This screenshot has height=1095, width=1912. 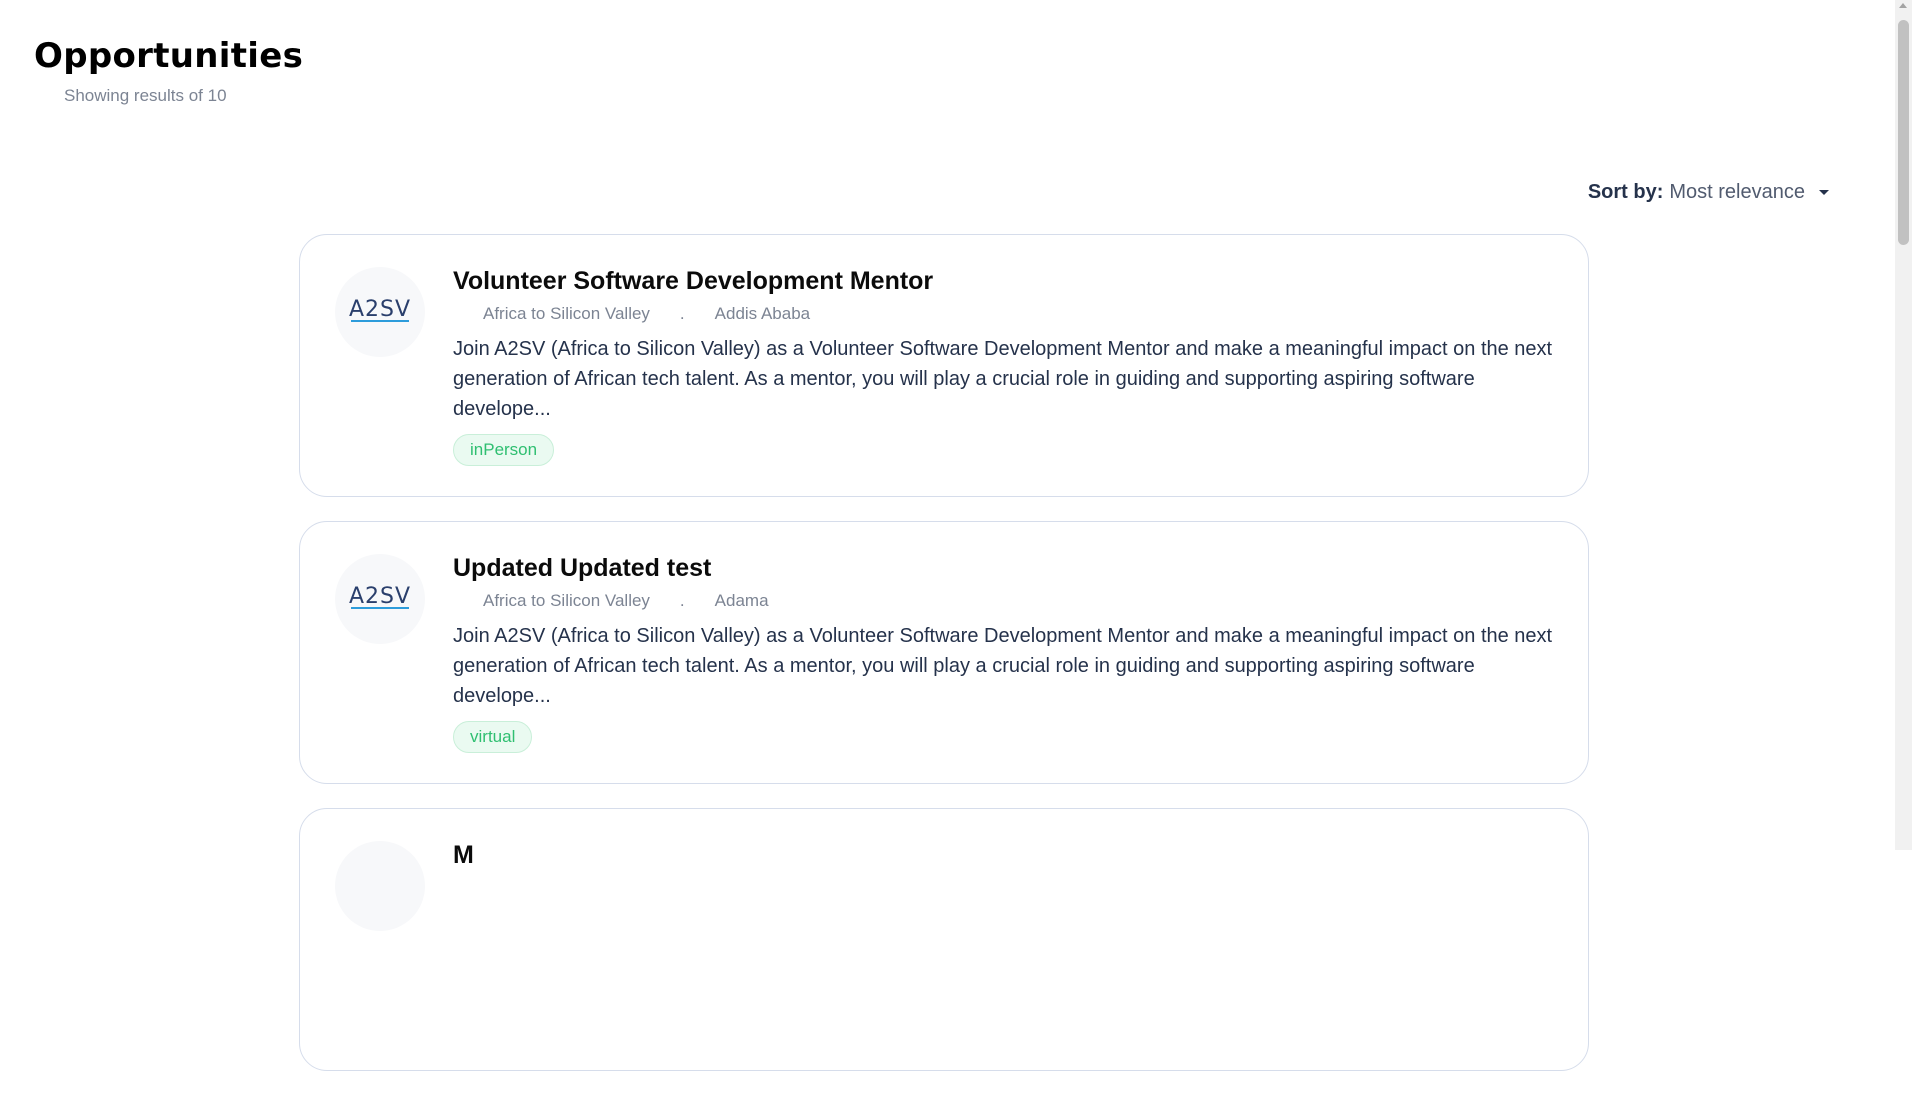 What do you see at coordinates (1737, 192) in the screenshot?
I see `sort-value: Most relevance` at bounding box center [1737, 192].